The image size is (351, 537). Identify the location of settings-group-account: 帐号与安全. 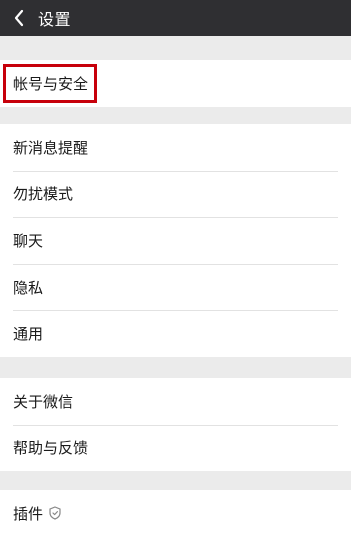
(175, 83).